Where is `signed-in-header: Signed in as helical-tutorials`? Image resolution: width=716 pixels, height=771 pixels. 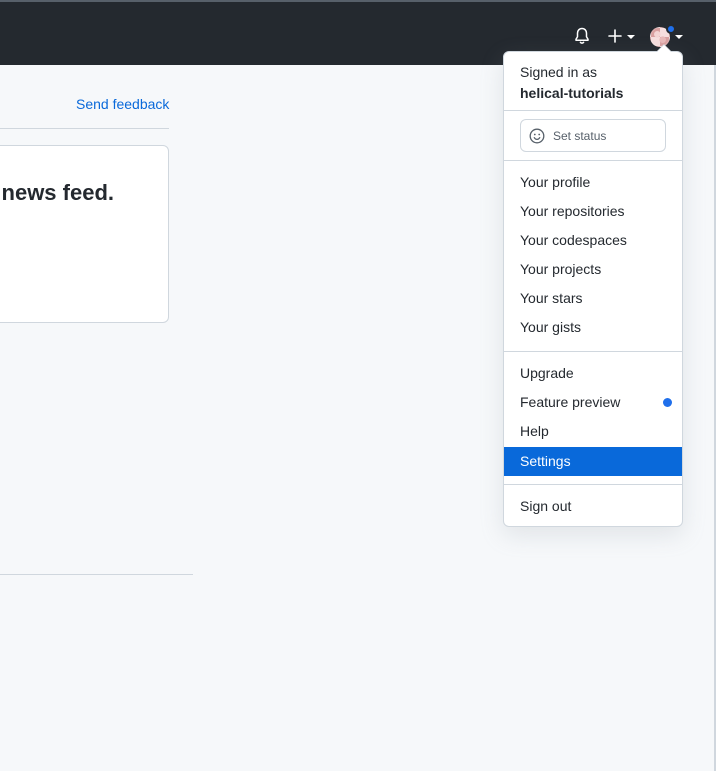
signed-in-header: Signed in as helical-tutorials is located at coordinates (571, 83).